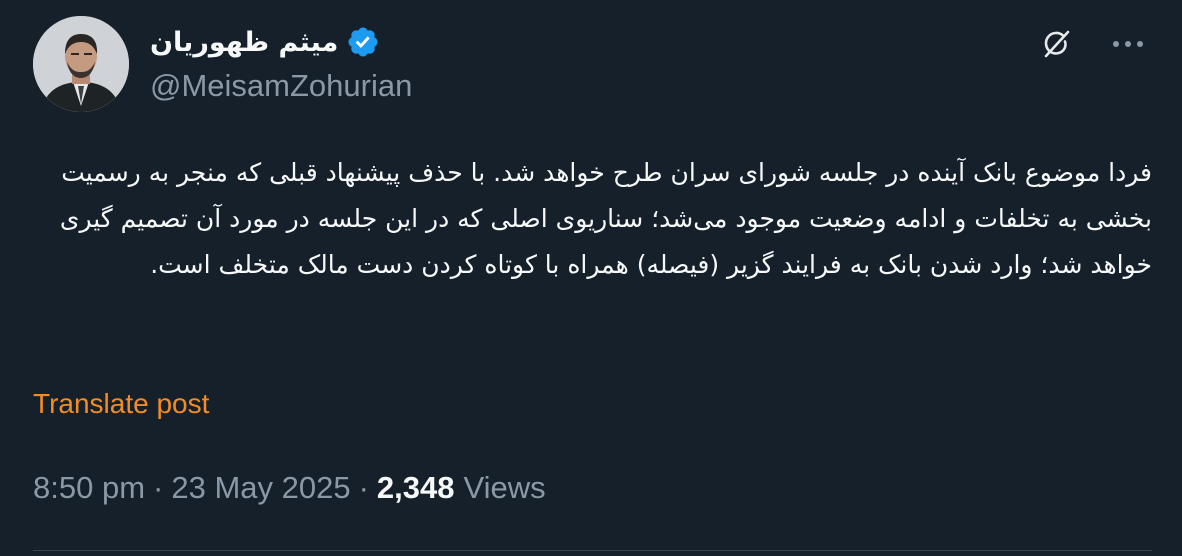  I want to click on avatar, so click(81, 64).